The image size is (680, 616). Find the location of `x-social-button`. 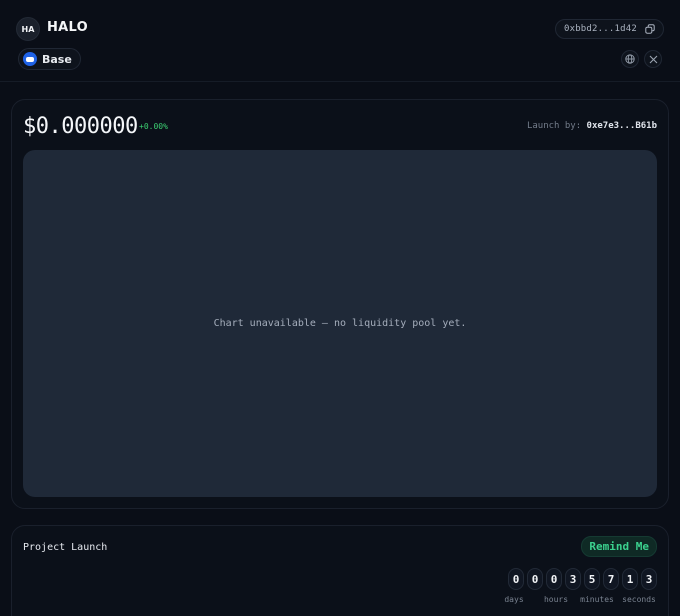

x-social-button is located at coordinates (653, 59).